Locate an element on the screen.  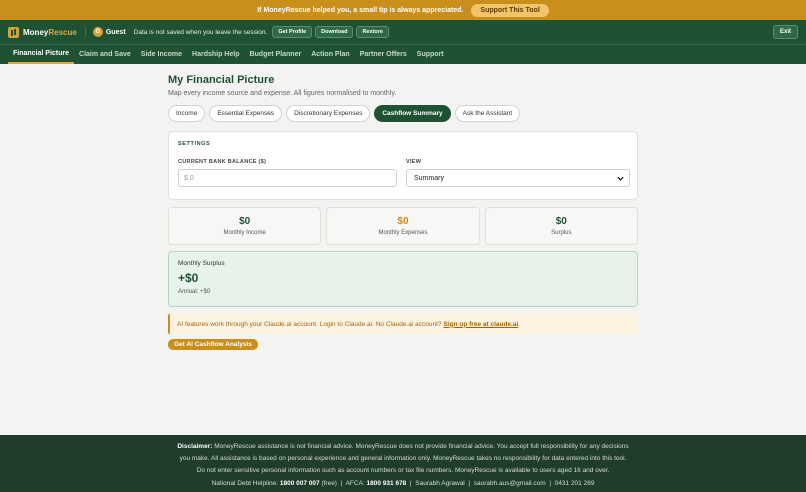
exit-button: Exit is located at coordinates (785, 32).